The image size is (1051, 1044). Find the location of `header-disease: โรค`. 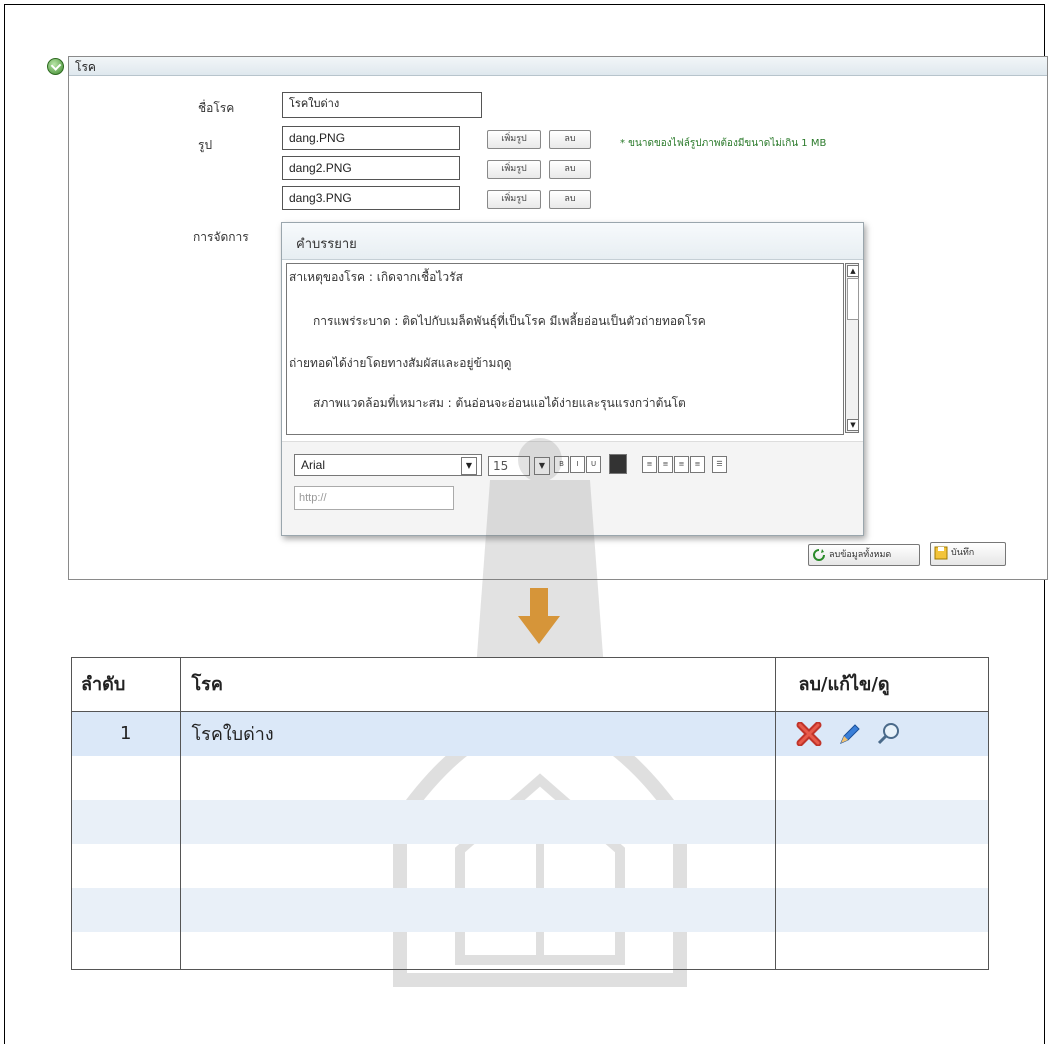

header-disease: โรค is located at coordinates (478, 684).